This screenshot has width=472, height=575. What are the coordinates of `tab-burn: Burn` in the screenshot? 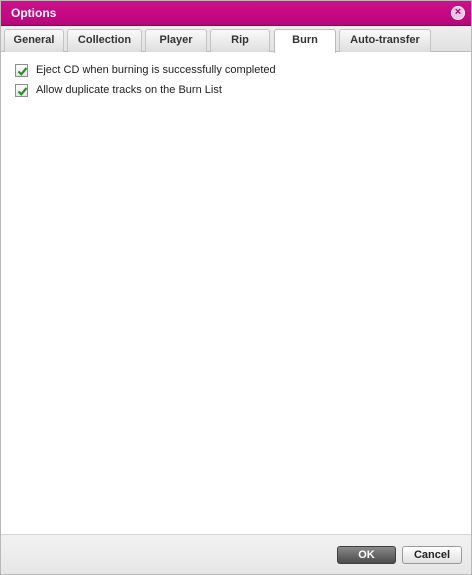 It's located at (305, 41).